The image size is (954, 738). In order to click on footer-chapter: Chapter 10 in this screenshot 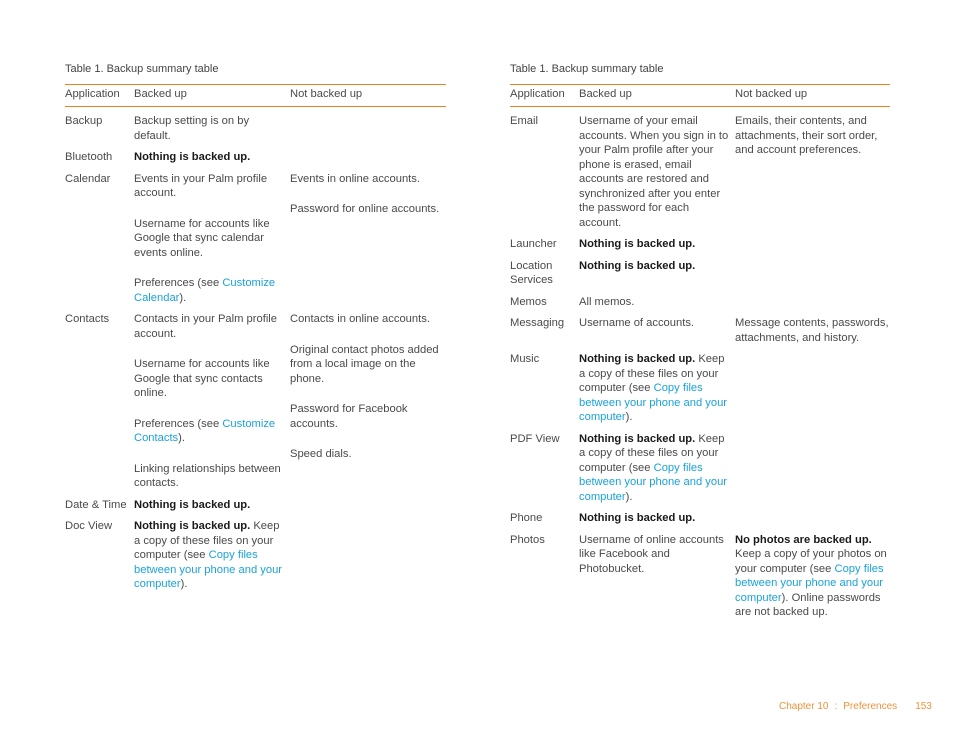, I will do `click(804, 706)`.